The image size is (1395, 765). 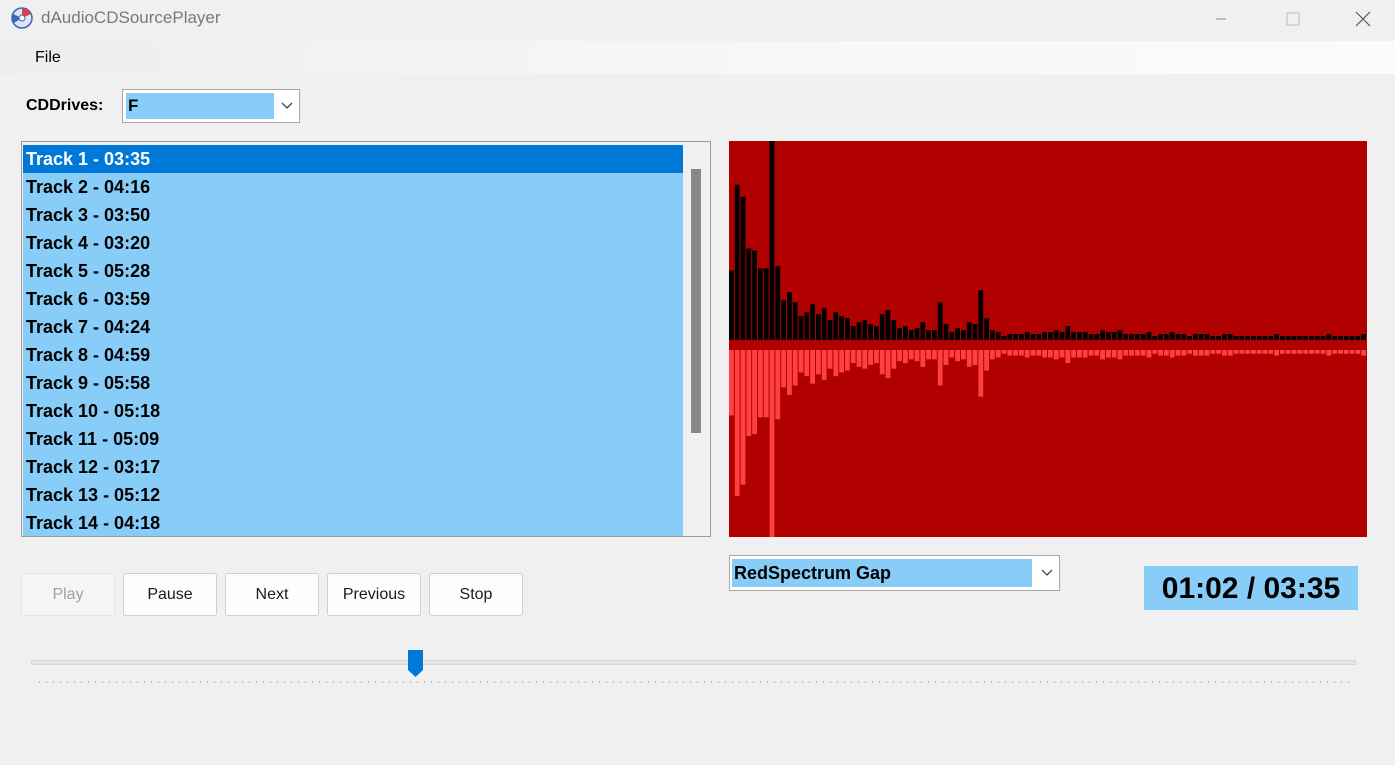 I want to click on title-bar: dAudioCDSourcePlayer, so click(x=697, y=19).